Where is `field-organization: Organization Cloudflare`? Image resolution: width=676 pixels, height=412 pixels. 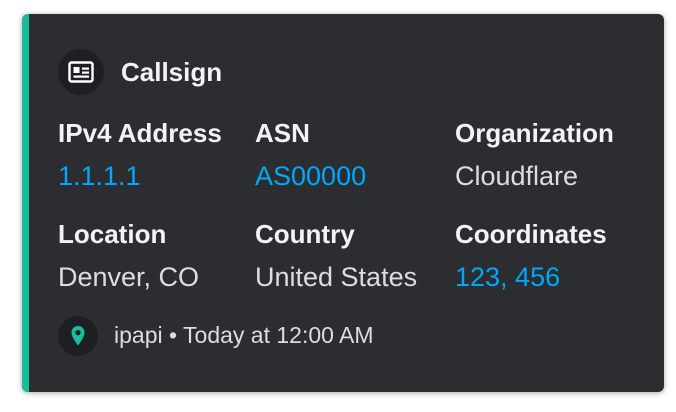 field-organization: Organization Cloudflare is located at coordinates (553, 154).